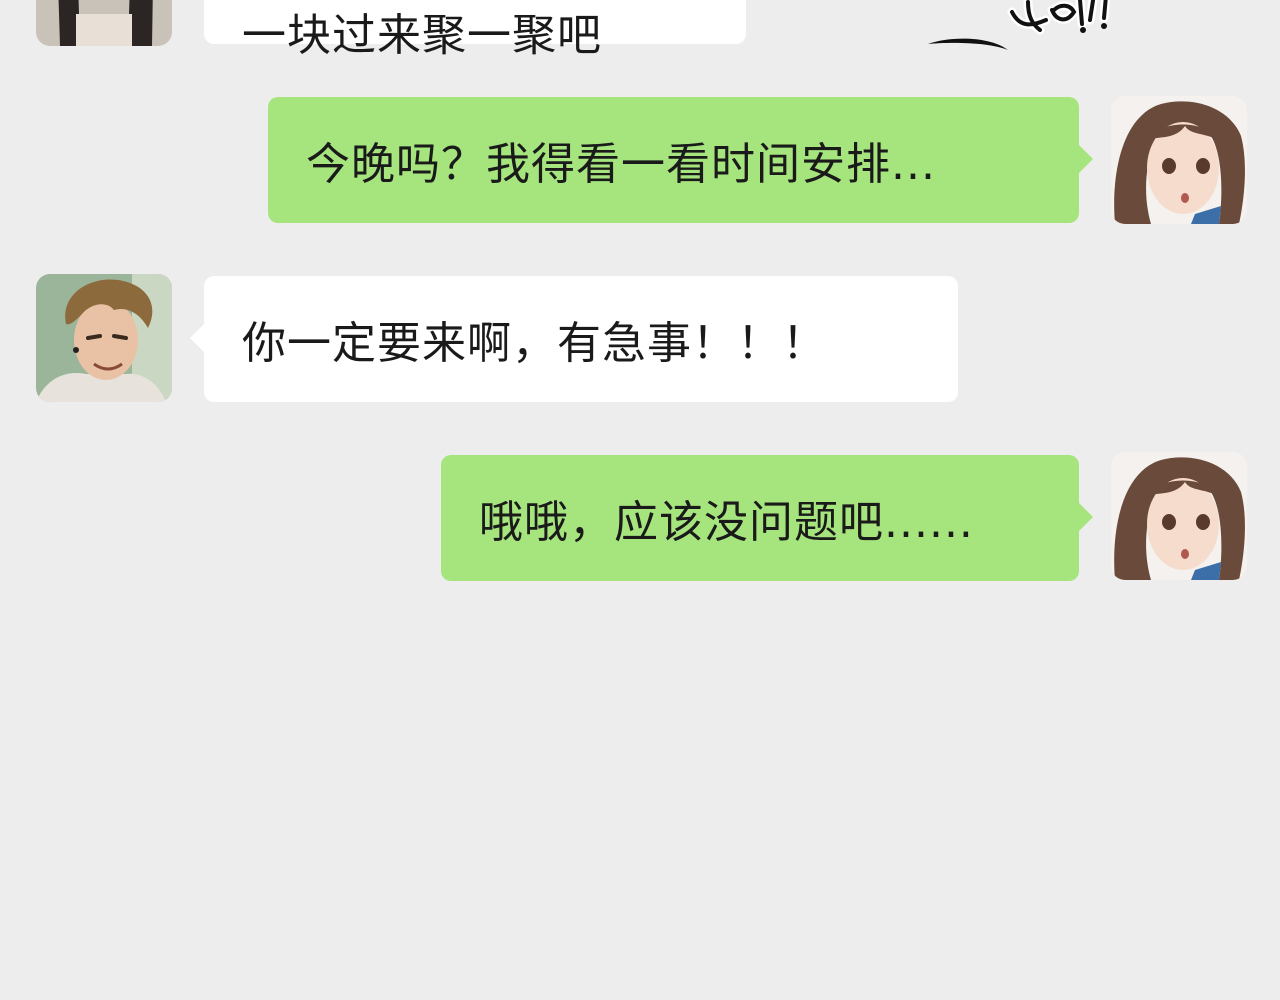  I want to click on message-bubble: 一块过来聚一聚吧, so click(475, 30).